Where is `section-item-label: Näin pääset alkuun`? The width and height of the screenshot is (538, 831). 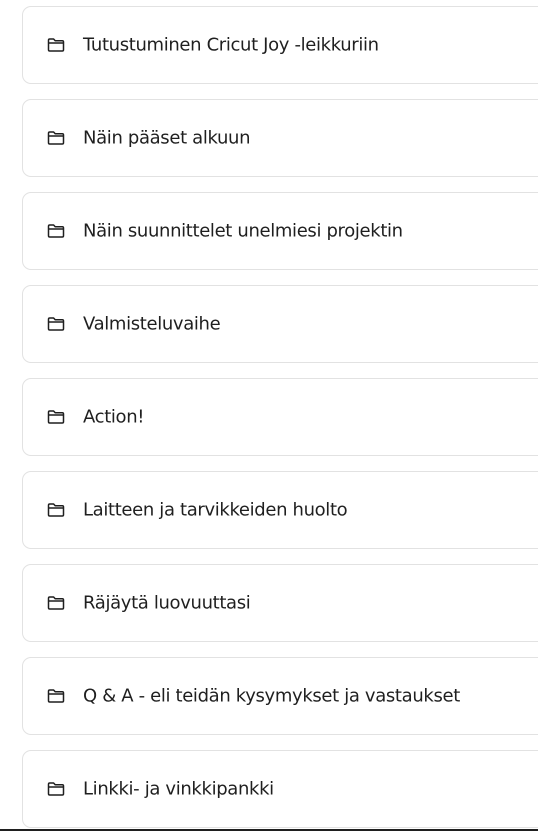
section-item-label: Näin pääset alkuun is located at coordinates (167, 138).